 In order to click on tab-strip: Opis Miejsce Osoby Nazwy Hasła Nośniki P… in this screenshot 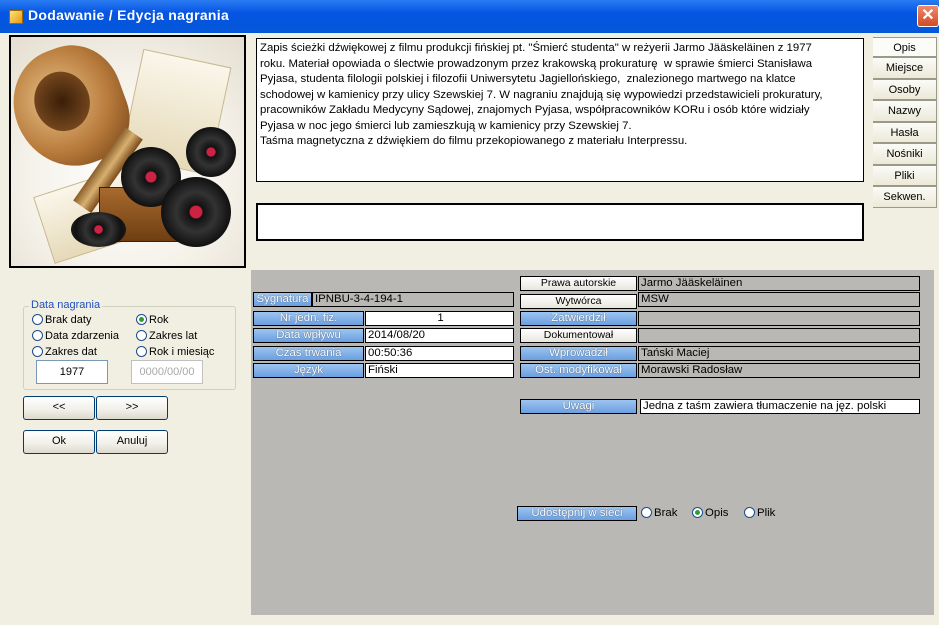, I will do `click(905, 122)`.